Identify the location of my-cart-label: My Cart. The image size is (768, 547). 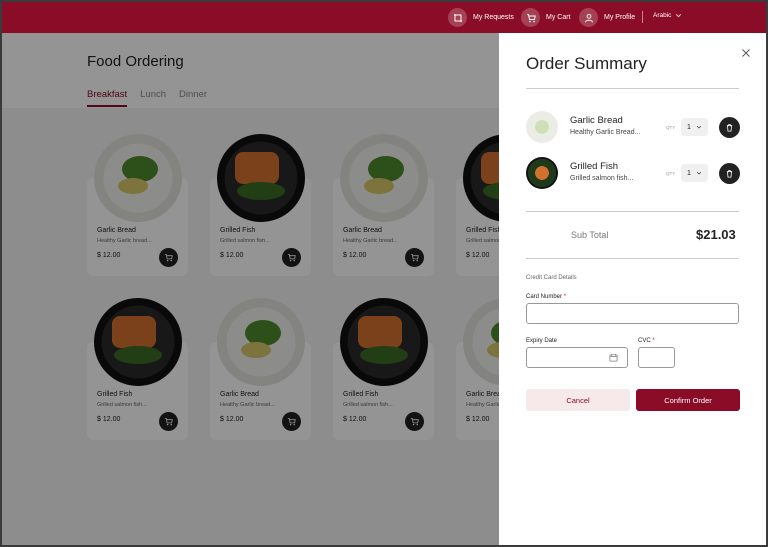
(558, 17).